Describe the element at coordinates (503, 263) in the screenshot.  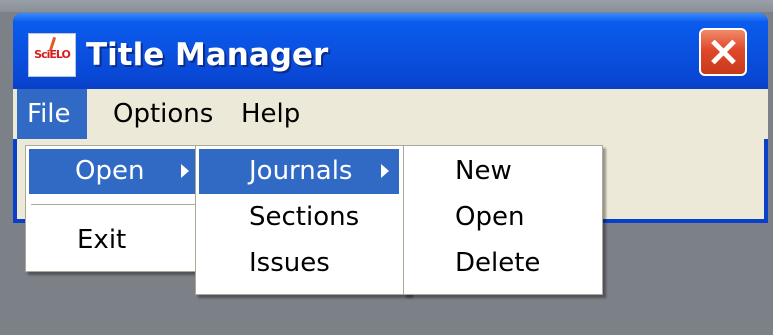
I see `menu-item-delete: Delete` at that location.